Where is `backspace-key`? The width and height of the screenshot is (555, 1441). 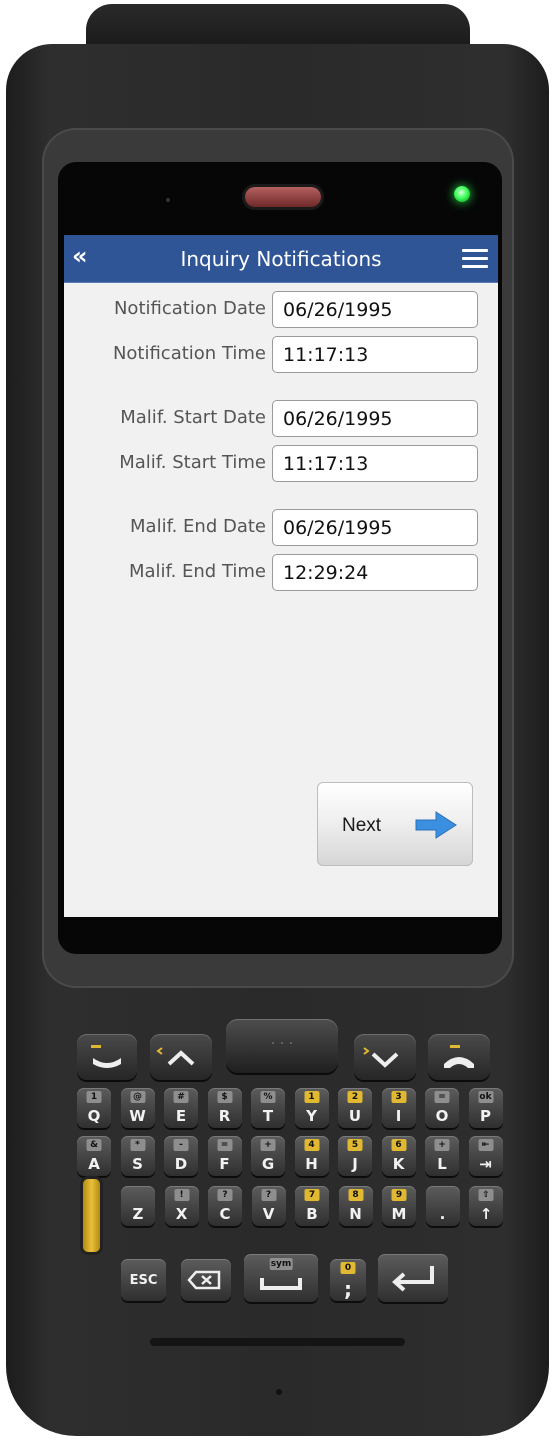
backspace-key is located at coordinates (206, 1280).